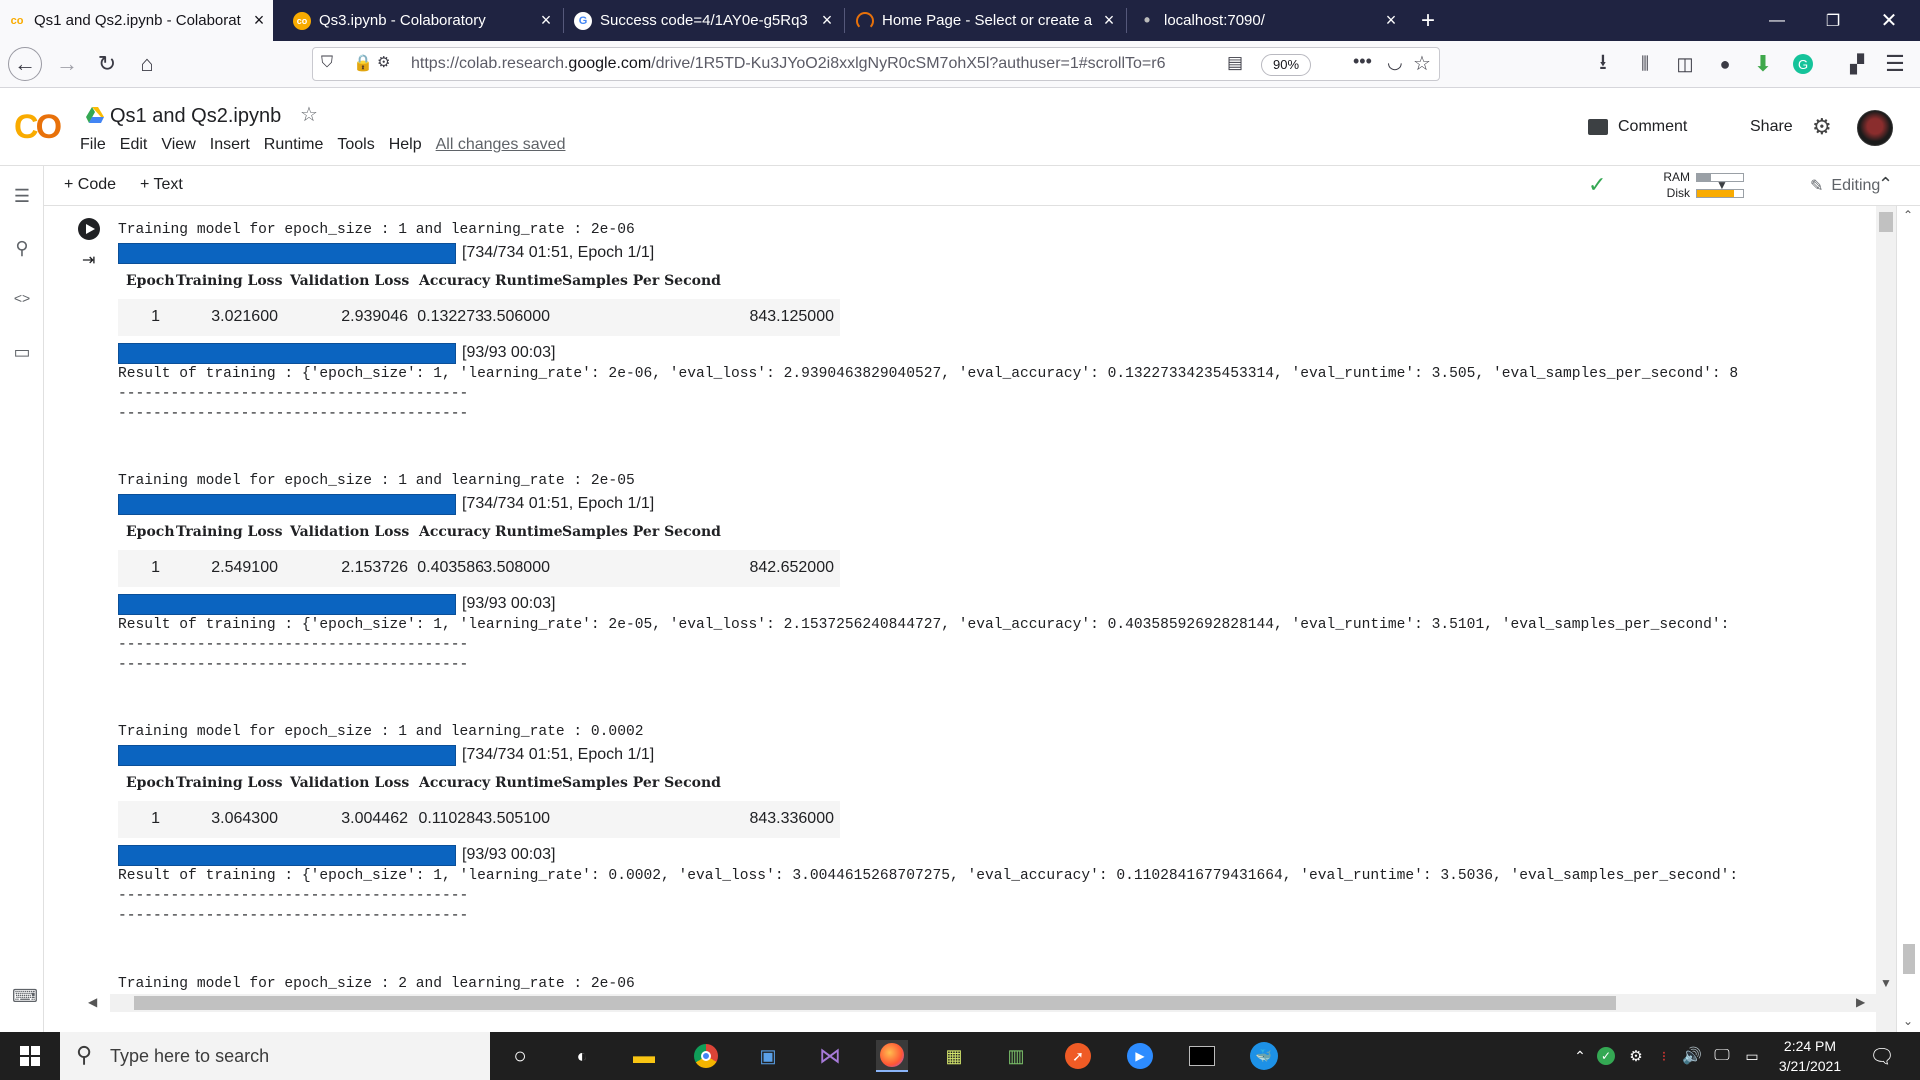  Describe the element at coordinates (1267, 20) in the screenshot. I see `tab-localhost: • localhost:7090/ ×` at that location.